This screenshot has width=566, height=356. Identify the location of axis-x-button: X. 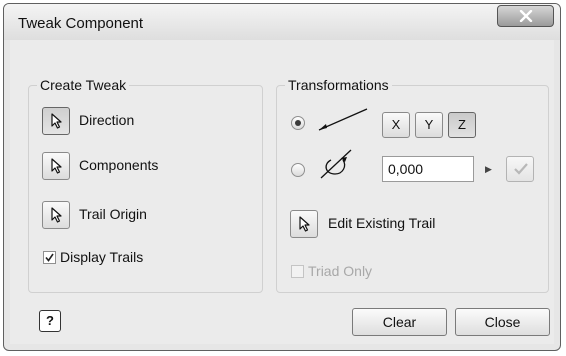
(396, 125).